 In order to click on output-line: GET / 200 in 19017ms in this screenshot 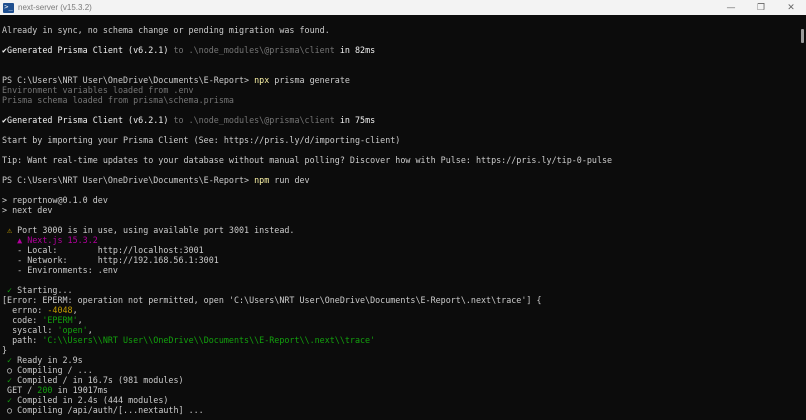, I will do `click(55, 390)`.